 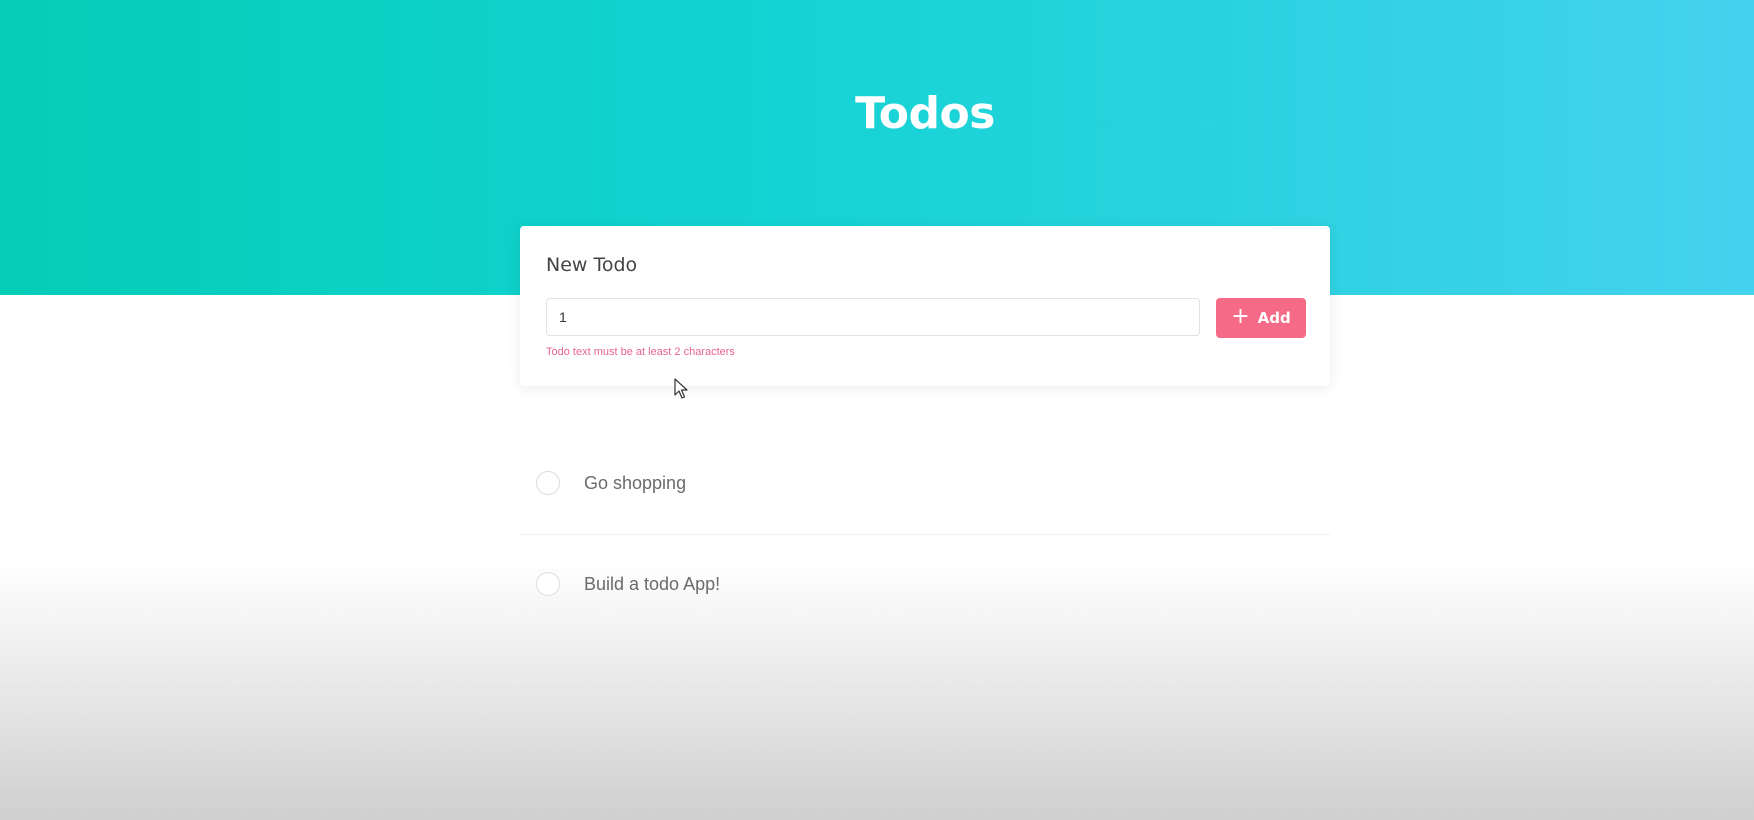 I want to click on todo-item: Go shopping, so click(x=925, y=484).